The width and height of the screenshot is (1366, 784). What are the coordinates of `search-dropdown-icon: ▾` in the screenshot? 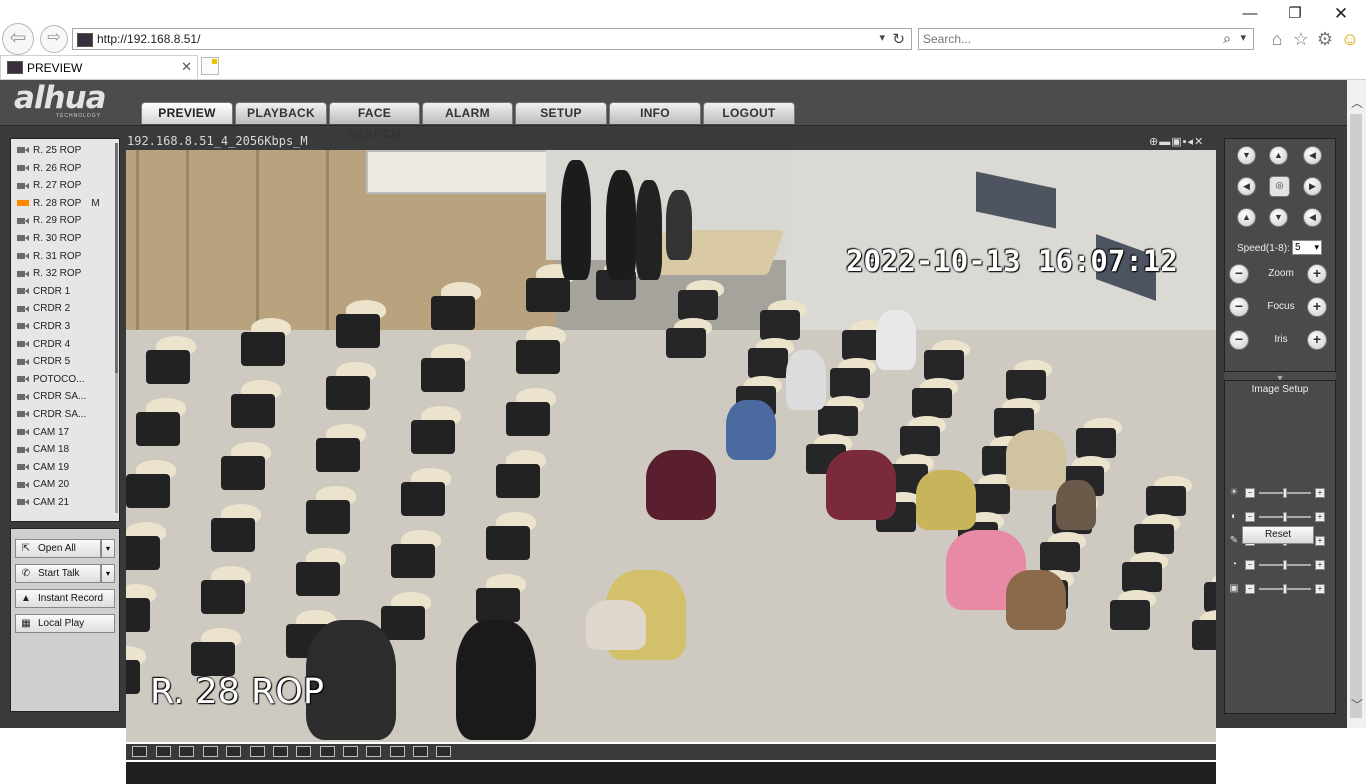 It's located at (1243, 37).